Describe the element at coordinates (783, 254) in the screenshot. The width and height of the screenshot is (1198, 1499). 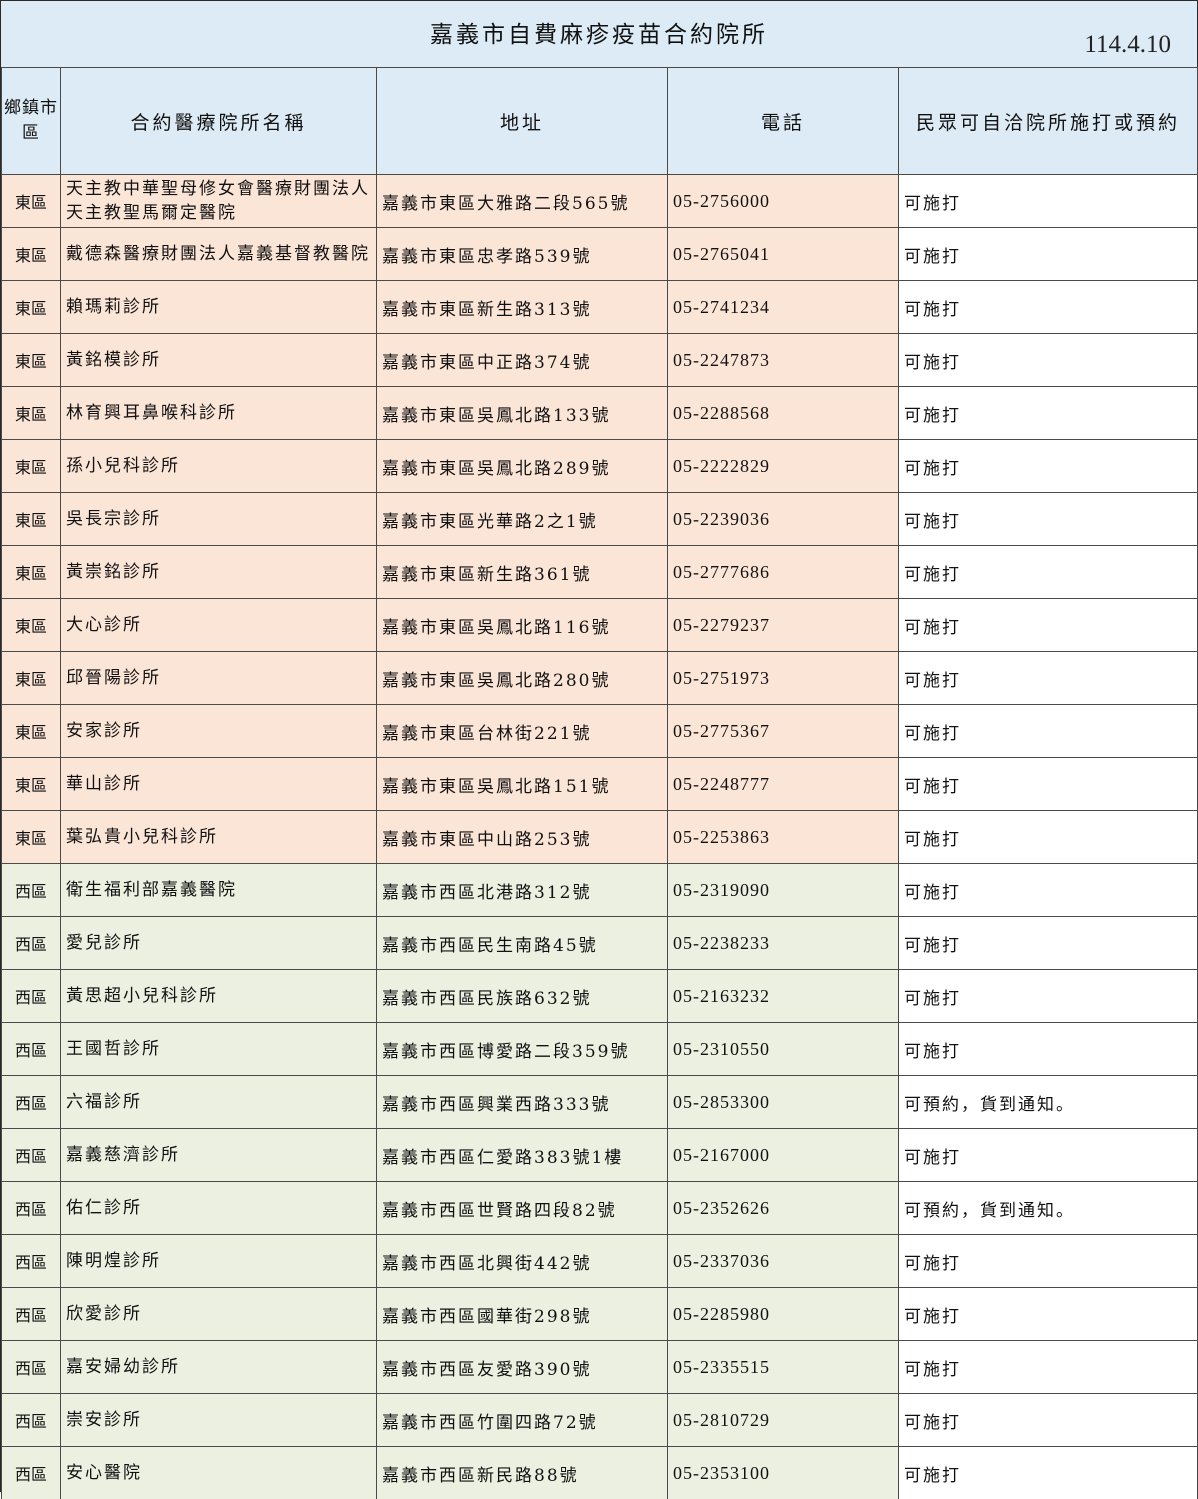
I see `cell-phone: 05-2765041` at that location.